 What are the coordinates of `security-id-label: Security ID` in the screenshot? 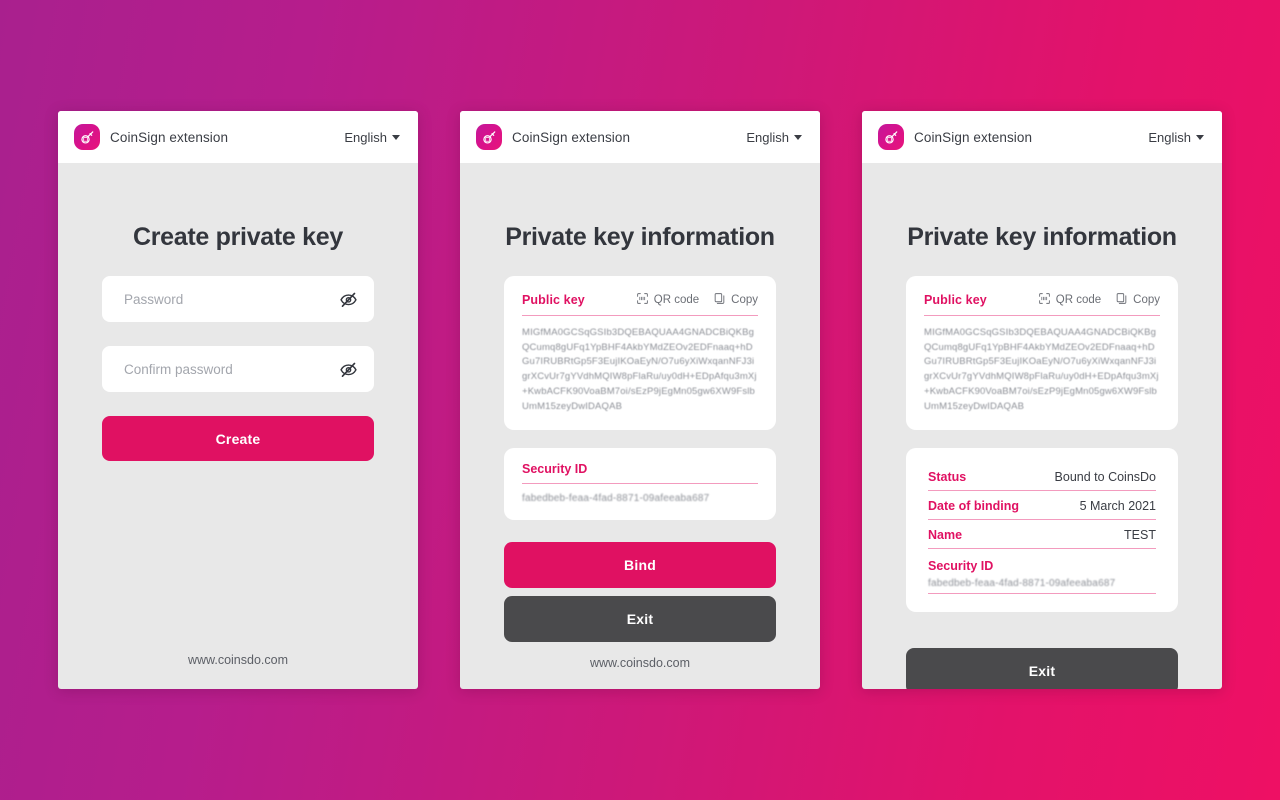 It's located at (640, 473).